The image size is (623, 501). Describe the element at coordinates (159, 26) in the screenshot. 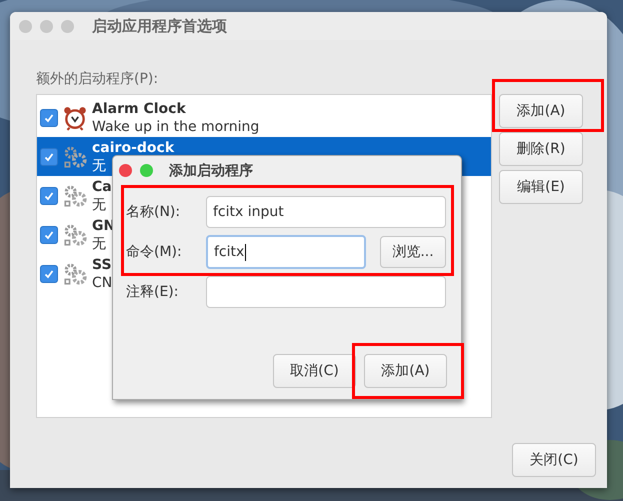

I see `window-title: 启动应用程序首选项` at that location.